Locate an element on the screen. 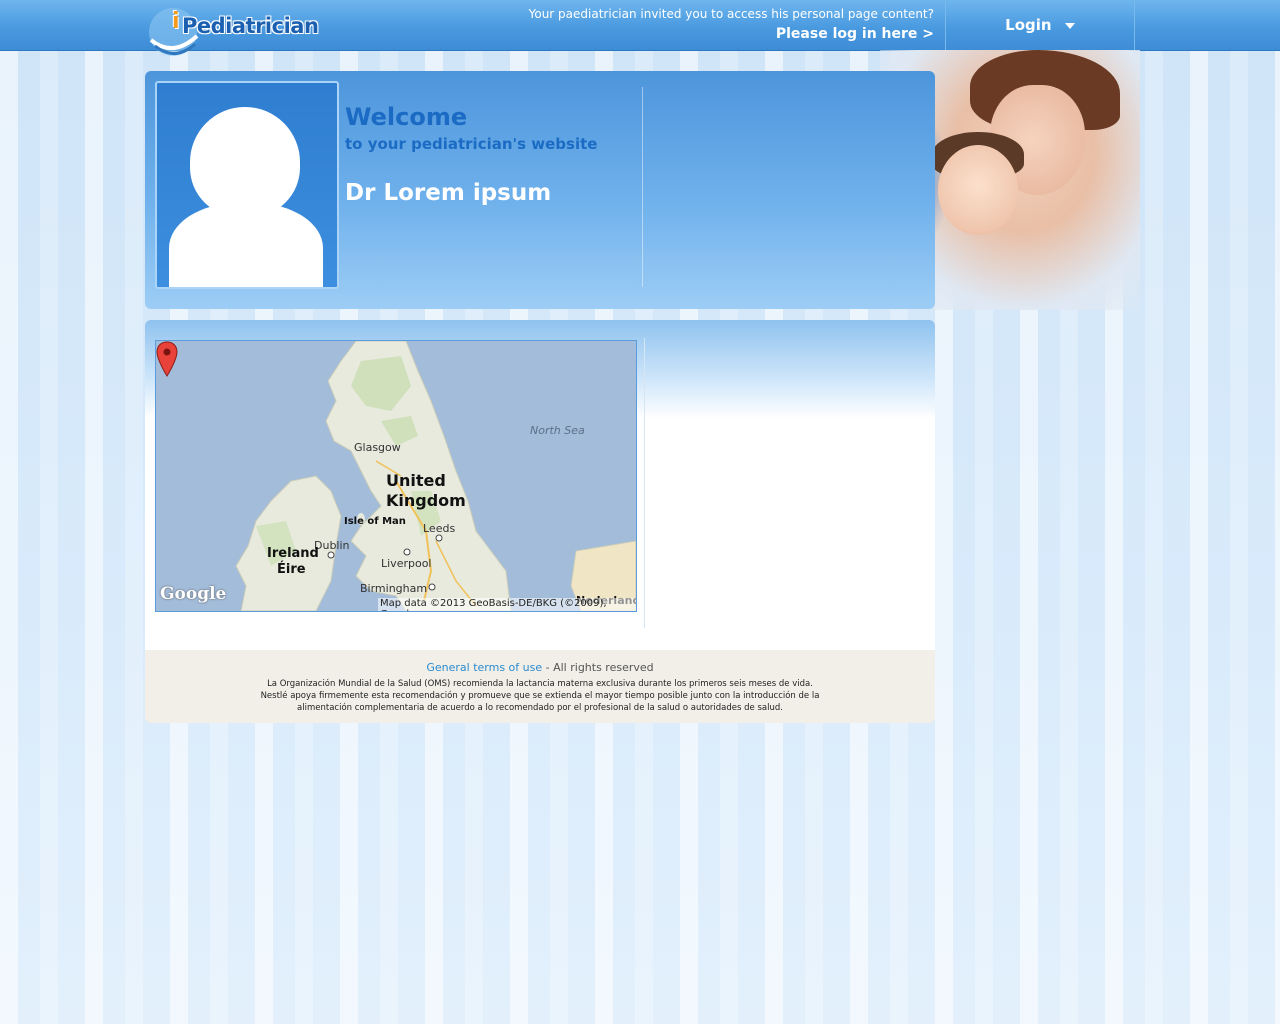  logo-text: Pediatrician is located at coordinates (250, 26).